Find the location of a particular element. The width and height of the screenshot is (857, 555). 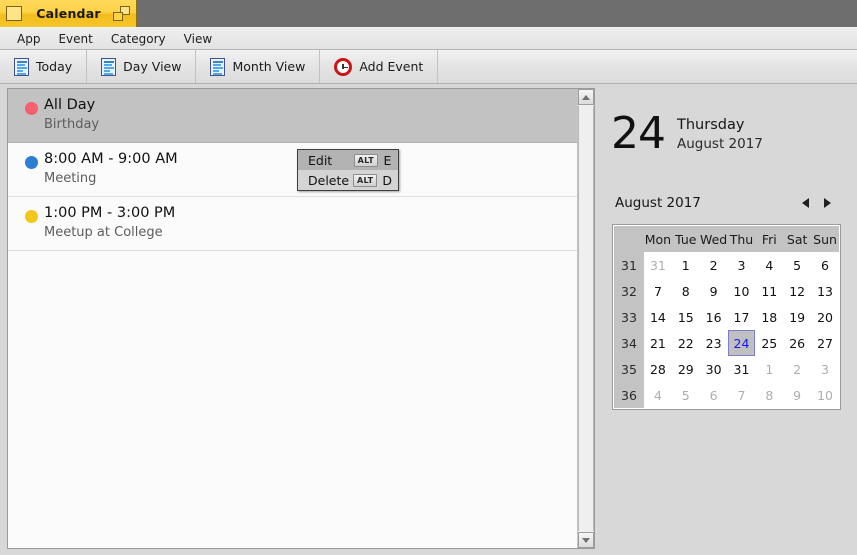

calendar-day-cell: 12 is located at coordinates (797, 291).